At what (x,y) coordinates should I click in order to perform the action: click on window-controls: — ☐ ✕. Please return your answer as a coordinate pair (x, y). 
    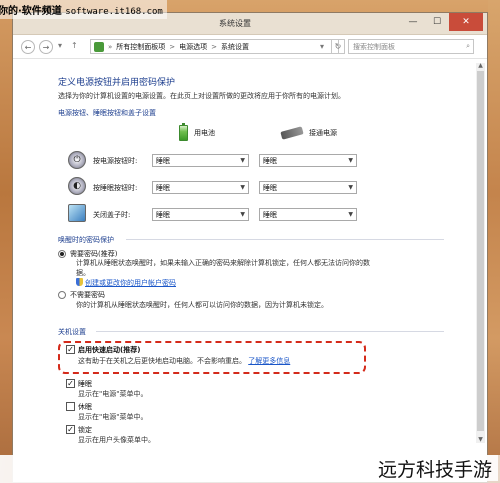
    Looking at the image, I should click on (442, 22).